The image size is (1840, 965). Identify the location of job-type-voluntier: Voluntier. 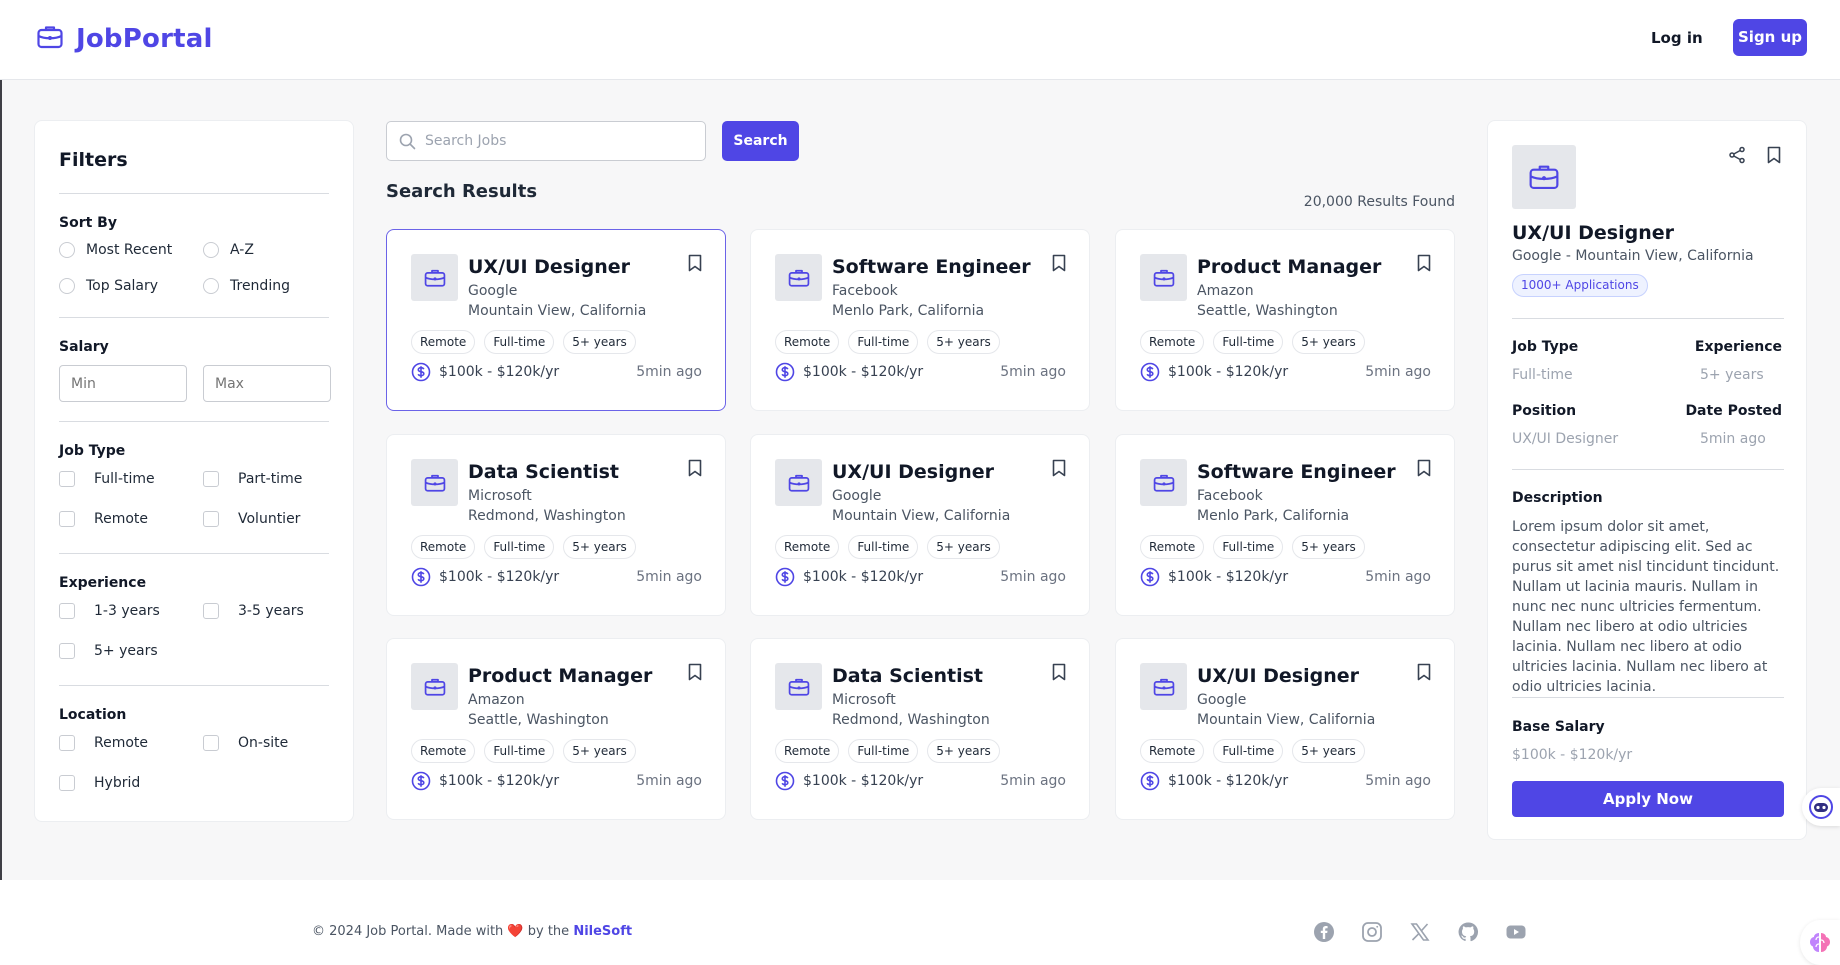
(251, 519).